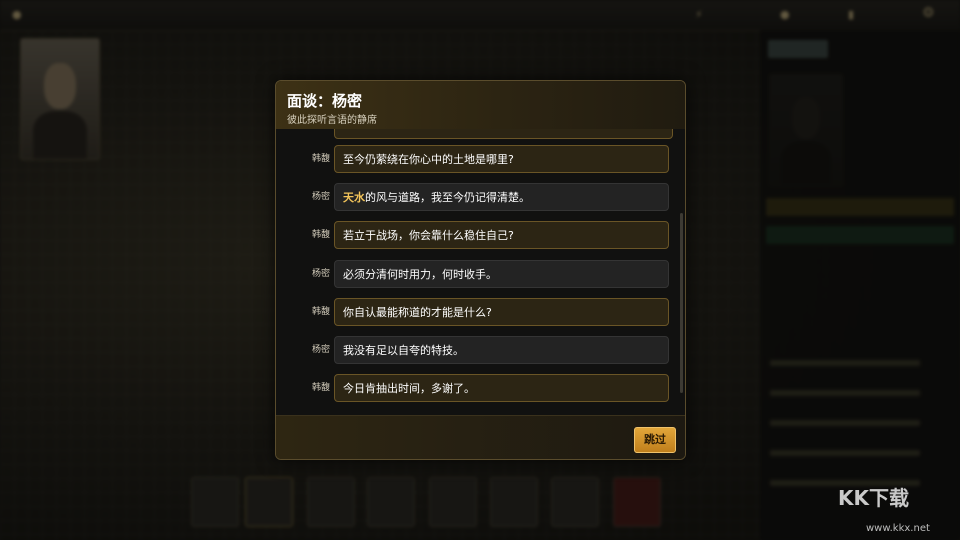 This screenshot has height=540, width=960. Describe the element at coordinates (325, 101) in the screenshot. I see `dialog-title: 面谈：杨密` at that location.